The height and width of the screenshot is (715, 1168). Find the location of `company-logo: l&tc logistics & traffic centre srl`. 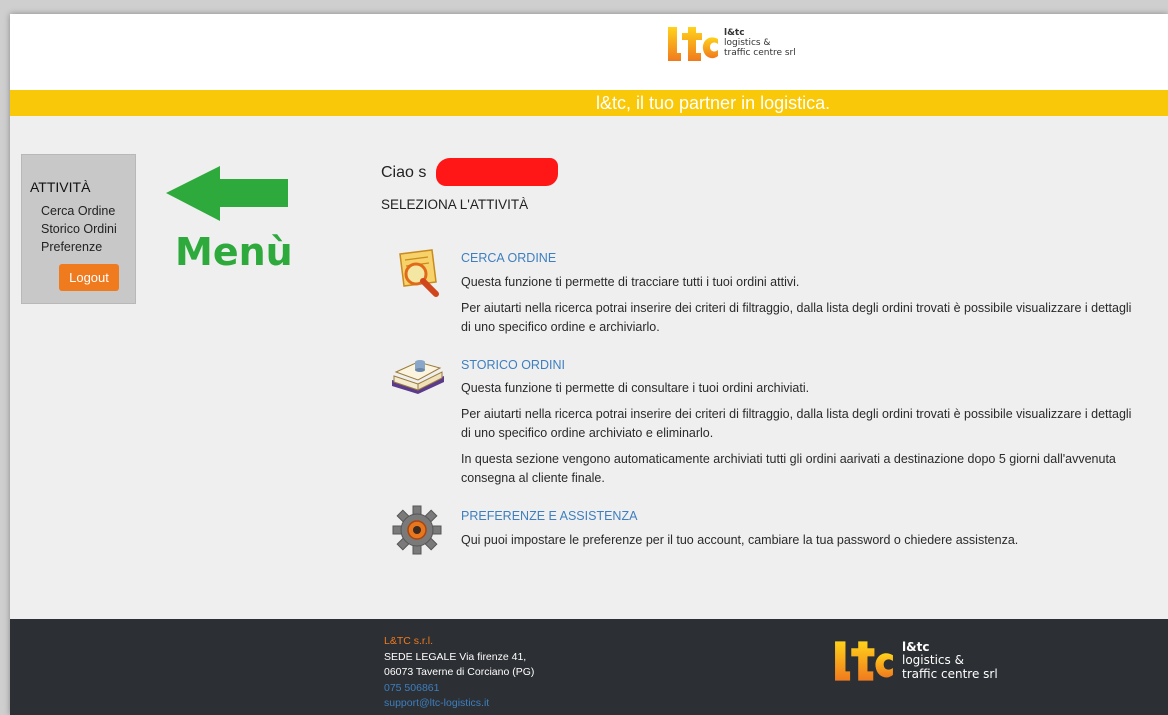

company-logo: l&tc logistics & traffic centre srl is located at coordinates (731, 44).